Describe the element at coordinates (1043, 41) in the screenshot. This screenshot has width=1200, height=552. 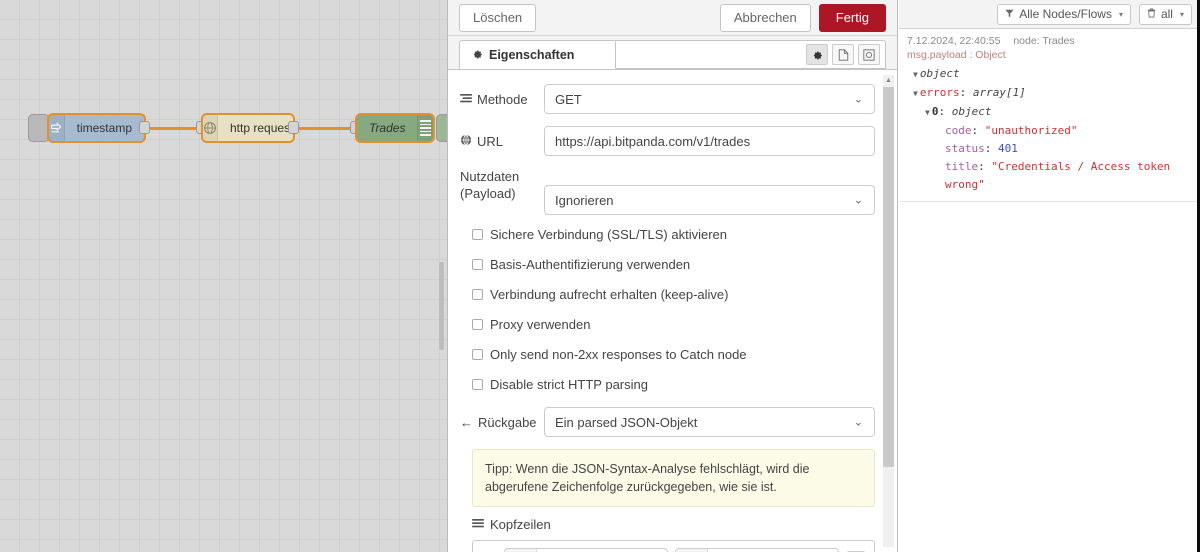
I see `debug-message-node: node: Trades` at that location.